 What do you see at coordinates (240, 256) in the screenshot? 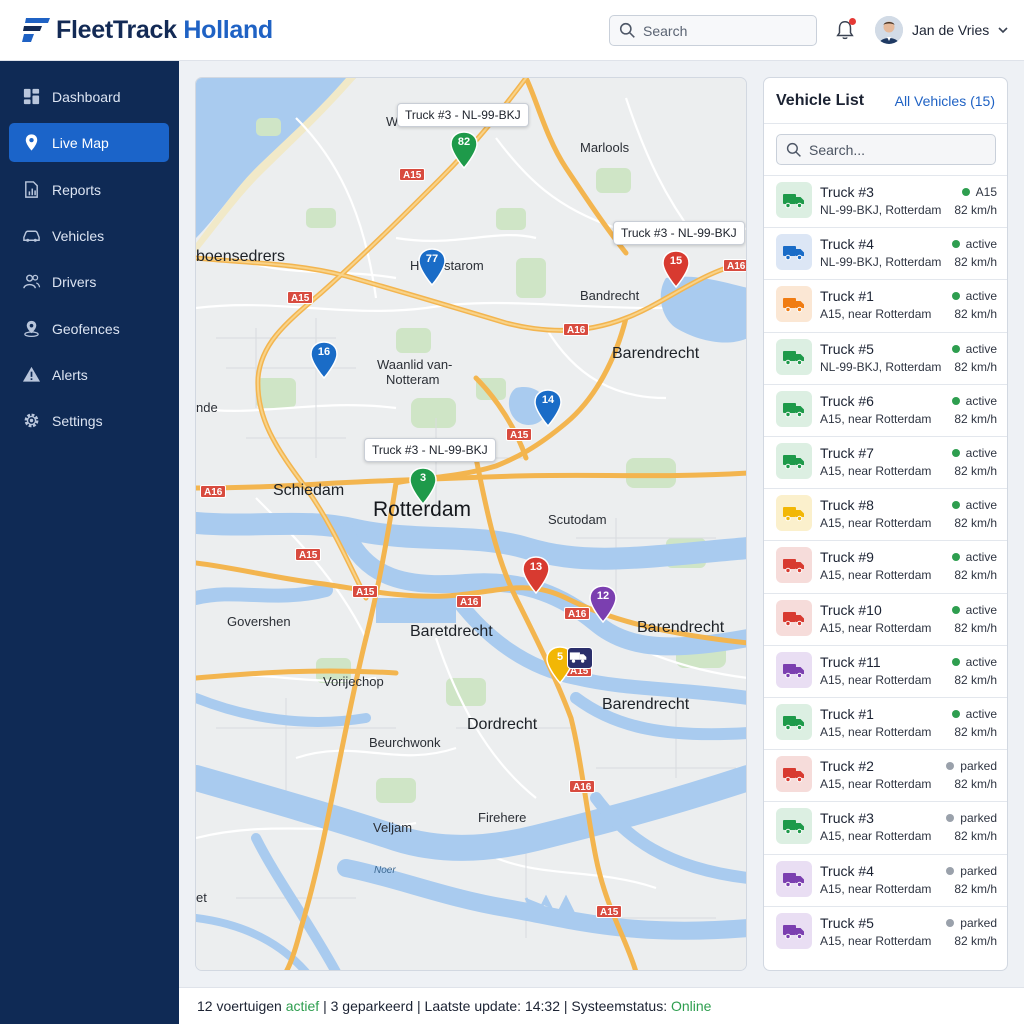
I see `map-label-boensedrers: boensedrers` at bounding box center [240, 256].